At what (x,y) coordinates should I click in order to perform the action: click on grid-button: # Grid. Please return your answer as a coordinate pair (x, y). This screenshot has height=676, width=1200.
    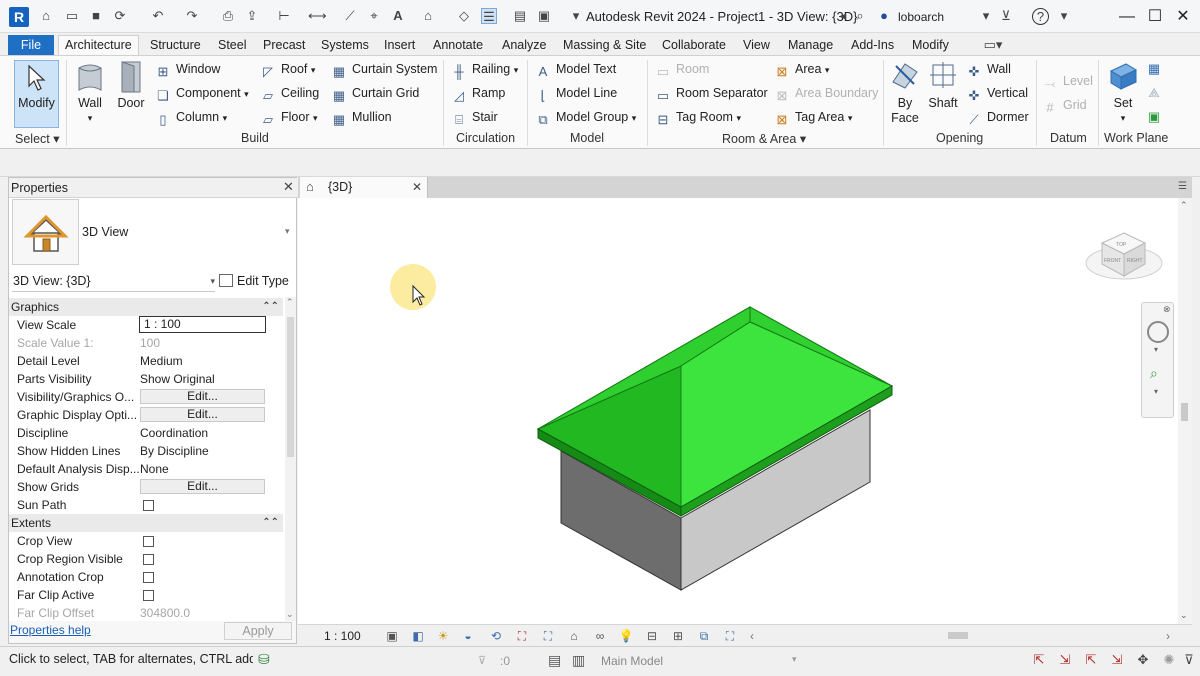
    Looking at the image, I should click on (1064, 105).